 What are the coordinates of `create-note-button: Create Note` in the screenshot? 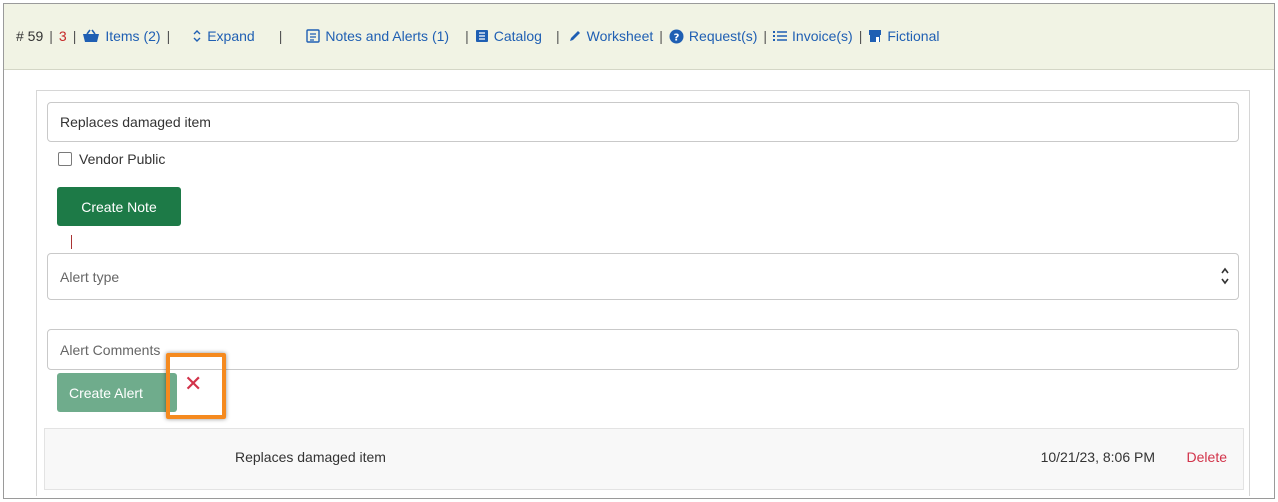 It's located at (119, 206).